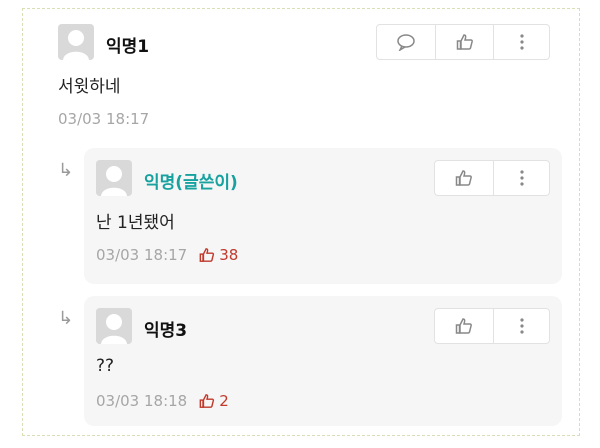 This screenshot has width=600, height=448. Describe the element at coordinates (142, 255) in the screenshot. I see `reply-timestamp: 03/03 18:17` at that location.